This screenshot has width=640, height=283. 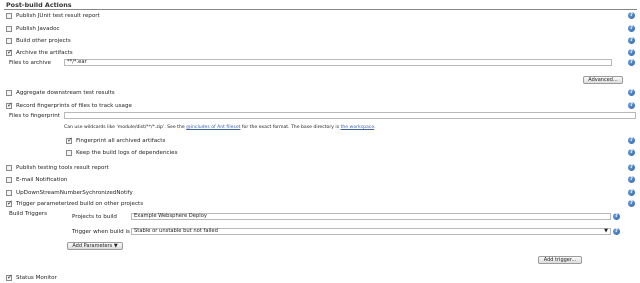 I want to click on option-publish-testing-tools: Publish testing tools result report, so click(x=57, y=167).